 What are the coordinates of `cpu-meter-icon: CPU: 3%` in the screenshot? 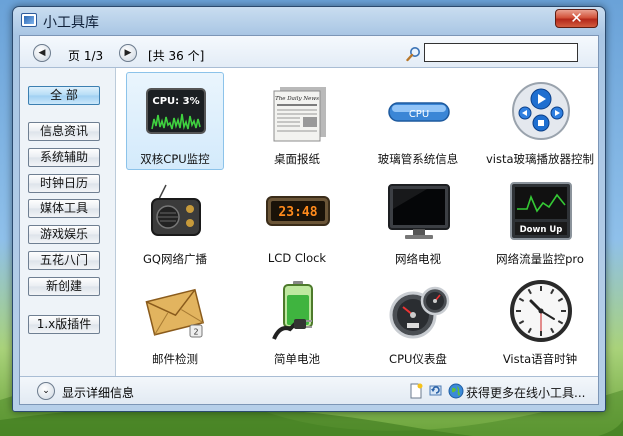 It's located at (176, 111).